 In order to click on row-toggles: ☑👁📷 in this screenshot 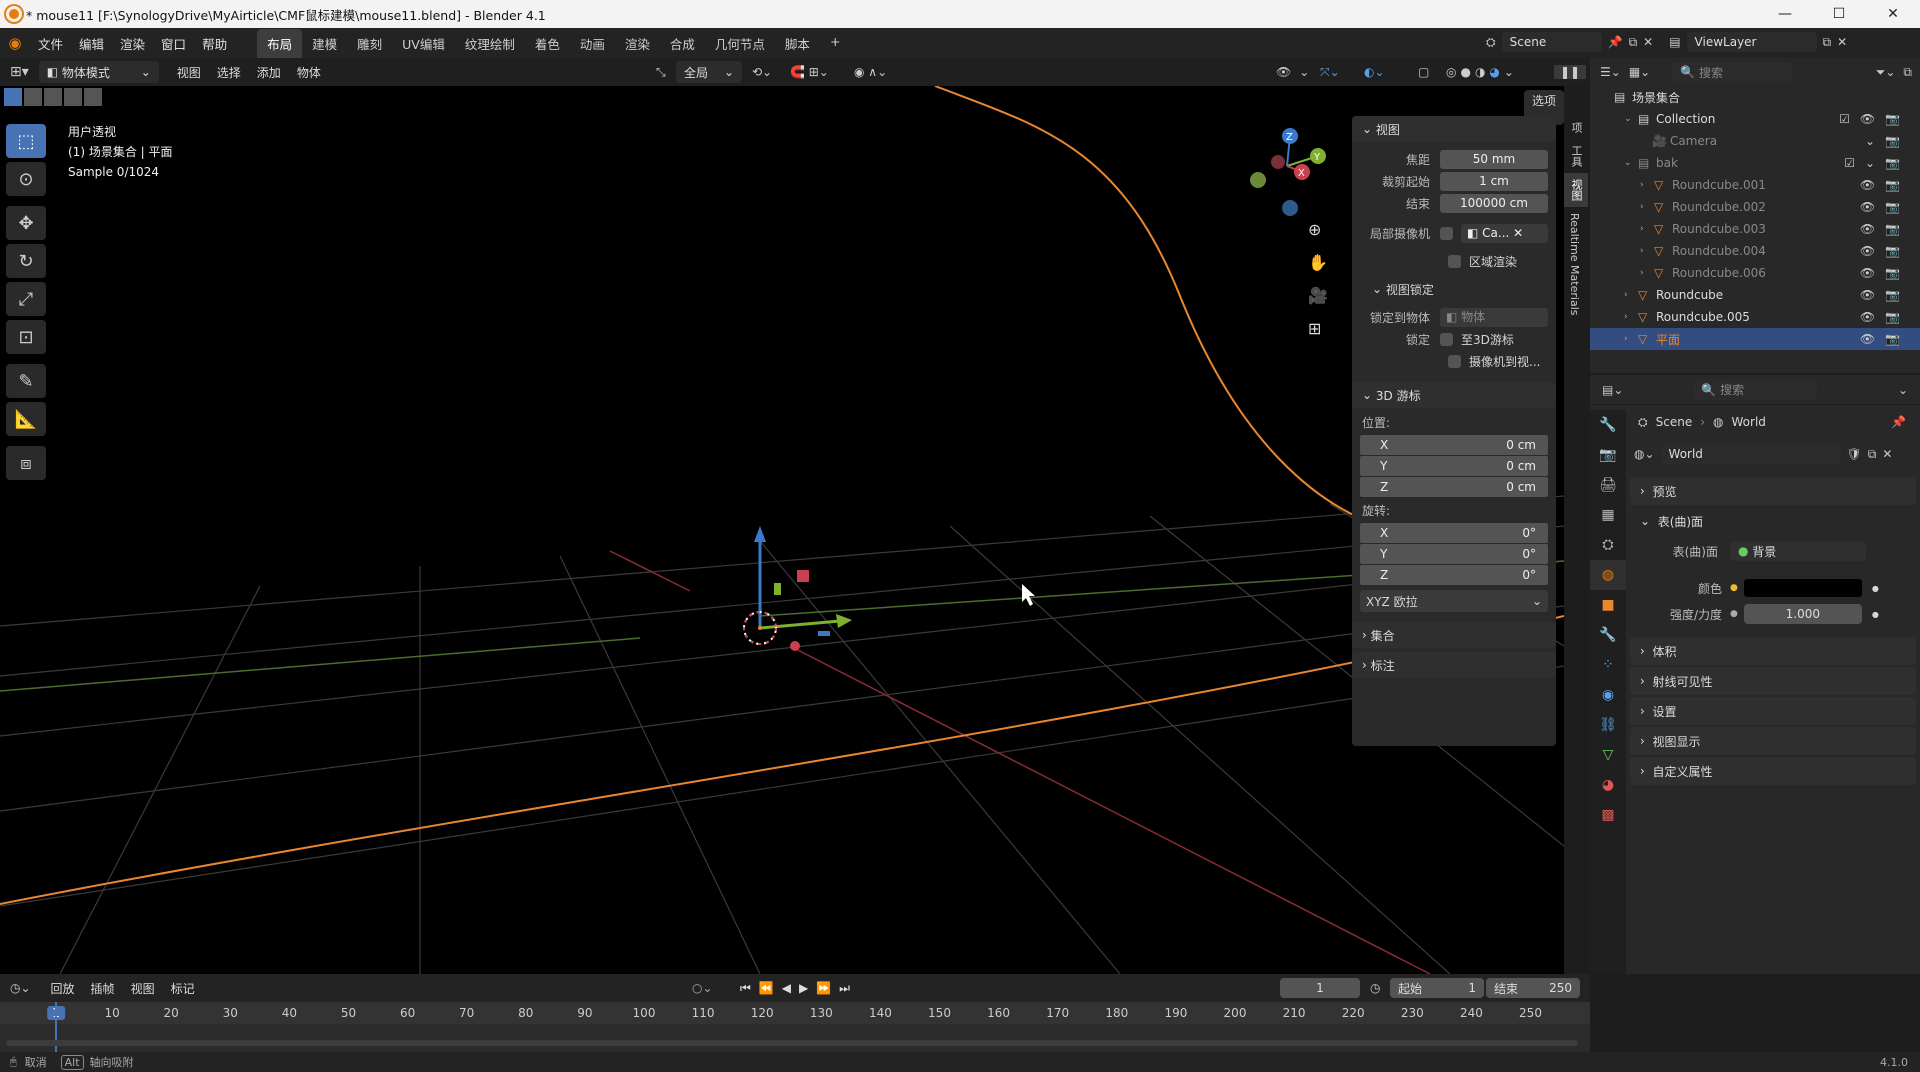, I will do `click(1874, 119)`.